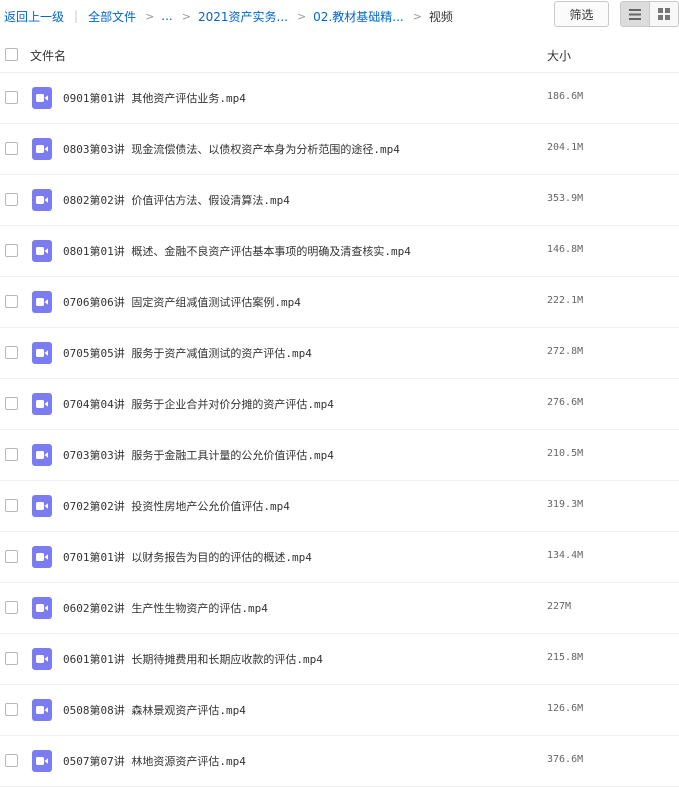 This screenshot has width=679, height=787. Describe the element at coordinates (565, 453) in the screenshot. I see `file-size: 210.5M` at that location.